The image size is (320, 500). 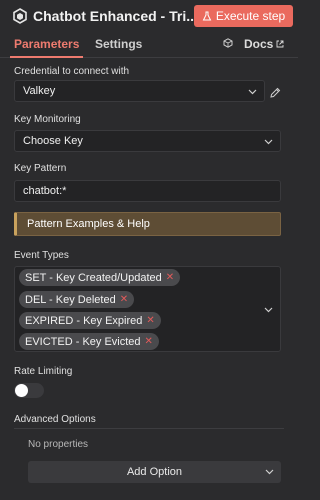 I want to click on key-monitoring-select: Choose Key, so click(x=147, y=141).